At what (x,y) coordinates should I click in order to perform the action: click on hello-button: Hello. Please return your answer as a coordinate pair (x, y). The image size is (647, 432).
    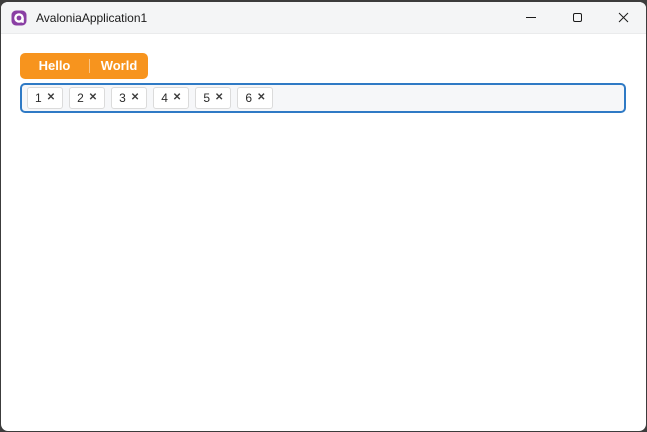
    Looking at the image, I should click on (54, 66).